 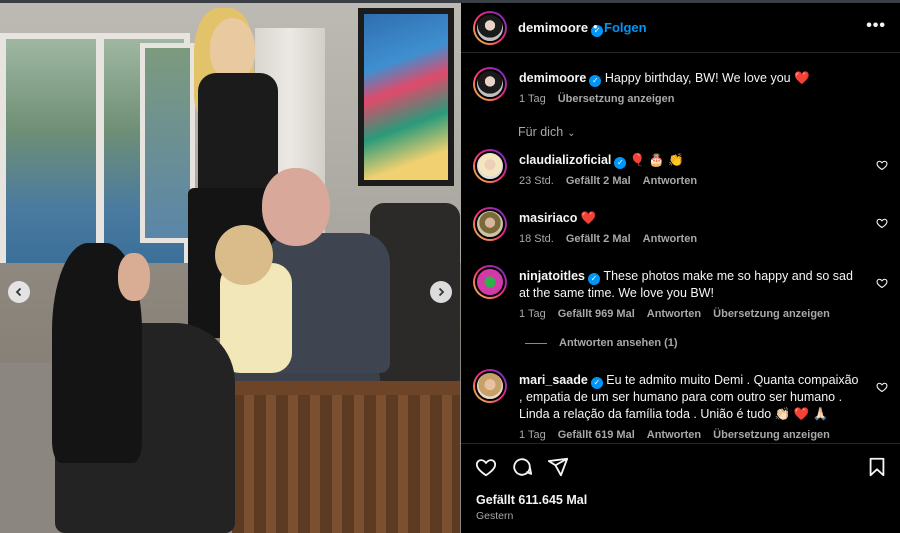 What do you see at coordinates (571, 133) in the screenshot?
I see `chevron-down-icon: ⌄` at bounding box center [571, 133].